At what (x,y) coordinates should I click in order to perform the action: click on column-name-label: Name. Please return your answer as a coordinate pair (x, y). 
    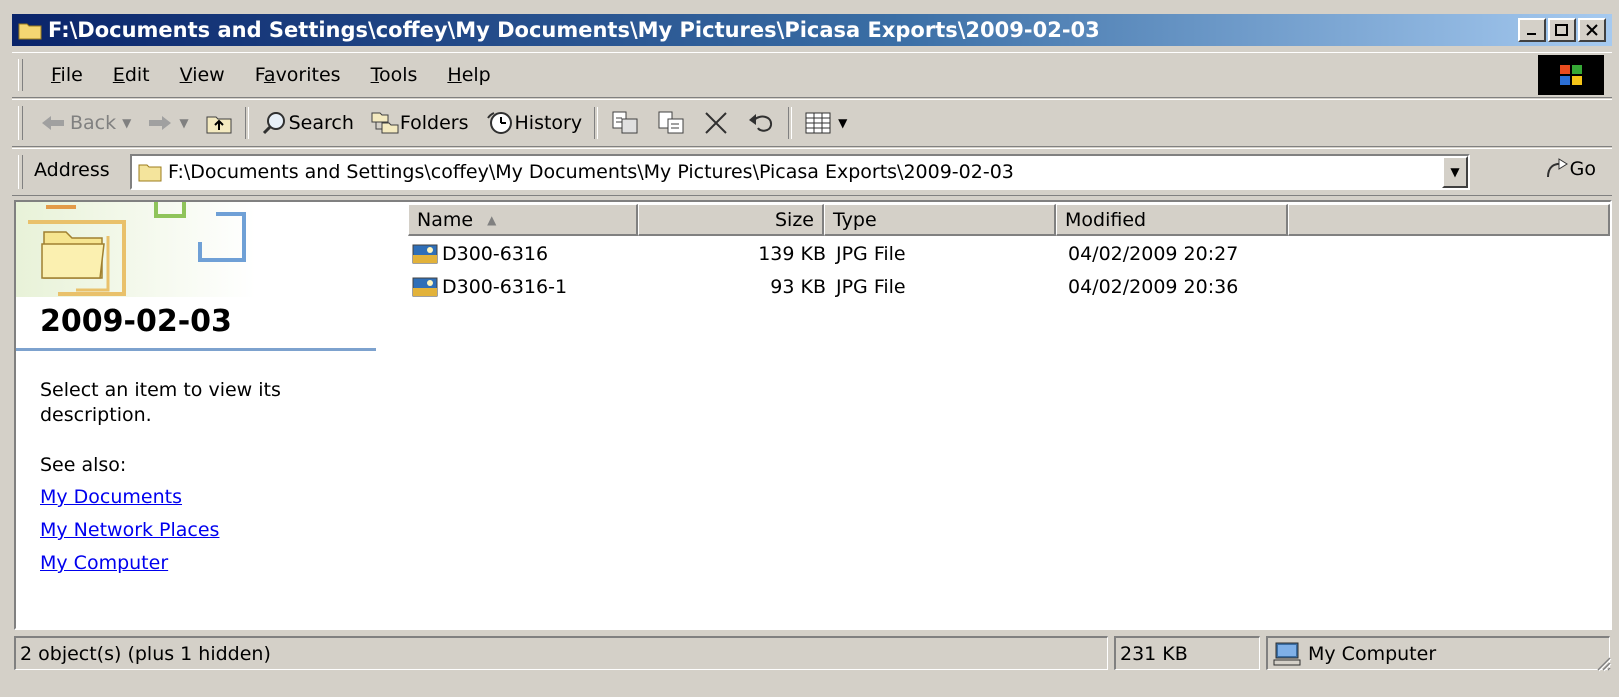
    Looking at the image, I should click on (445, 219).